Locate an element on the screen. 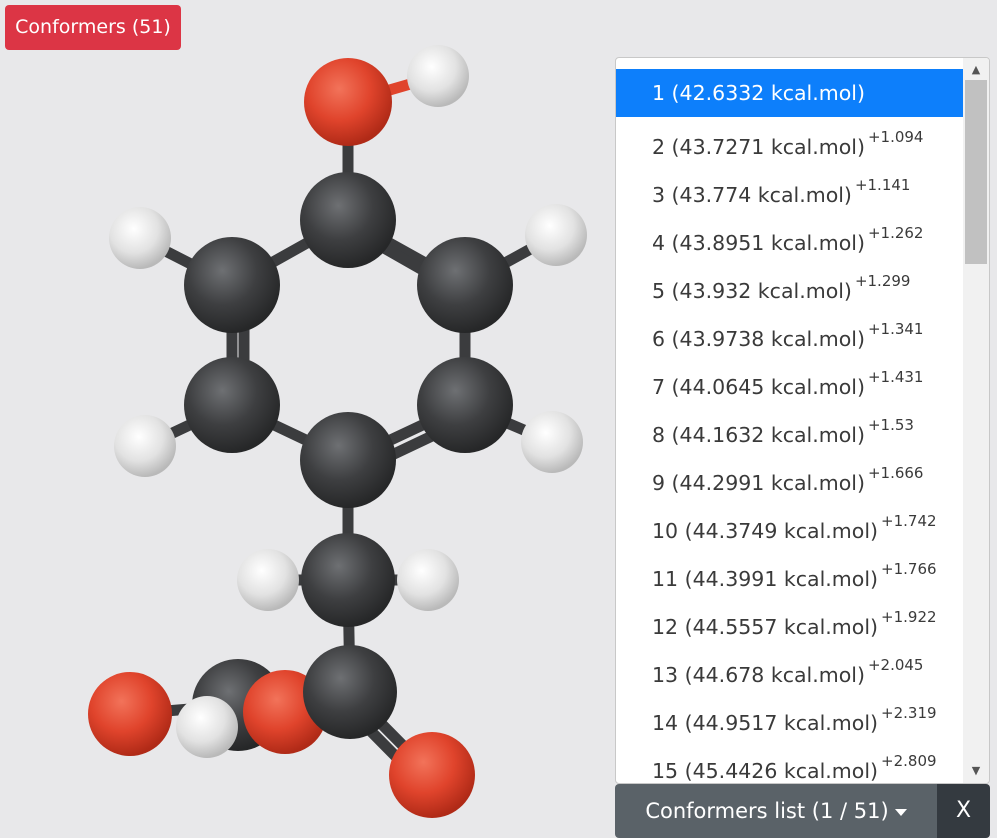 This screenshot has width=997, height=838. conformers-list-dropdown-button: Conformers list (1 / 51) is located at coordinates (776, 811).